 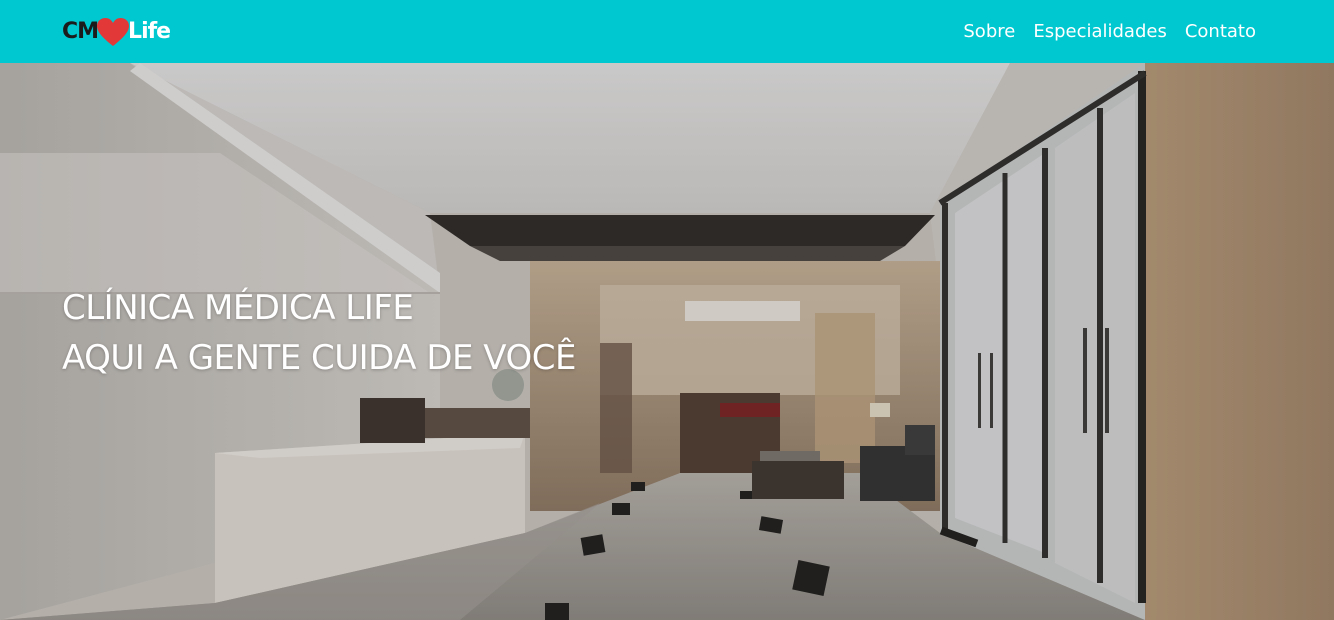 I want to click on nav-link-sobre: Sobre, so click(x=989, y=31).